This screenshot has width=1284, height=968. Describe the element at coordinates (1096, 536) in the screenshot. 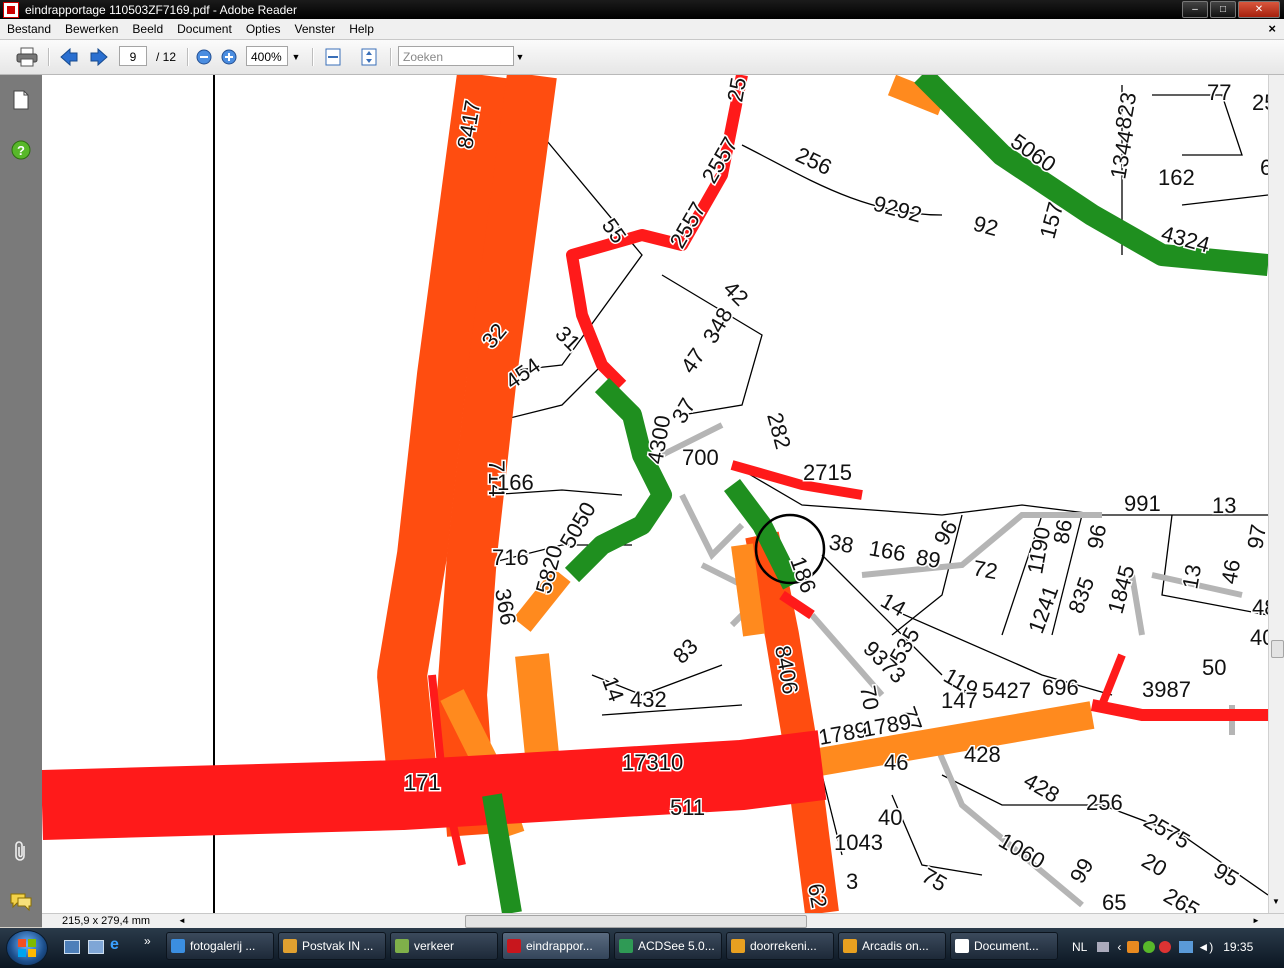

I see `traffic-volume-label: 96` at that location.